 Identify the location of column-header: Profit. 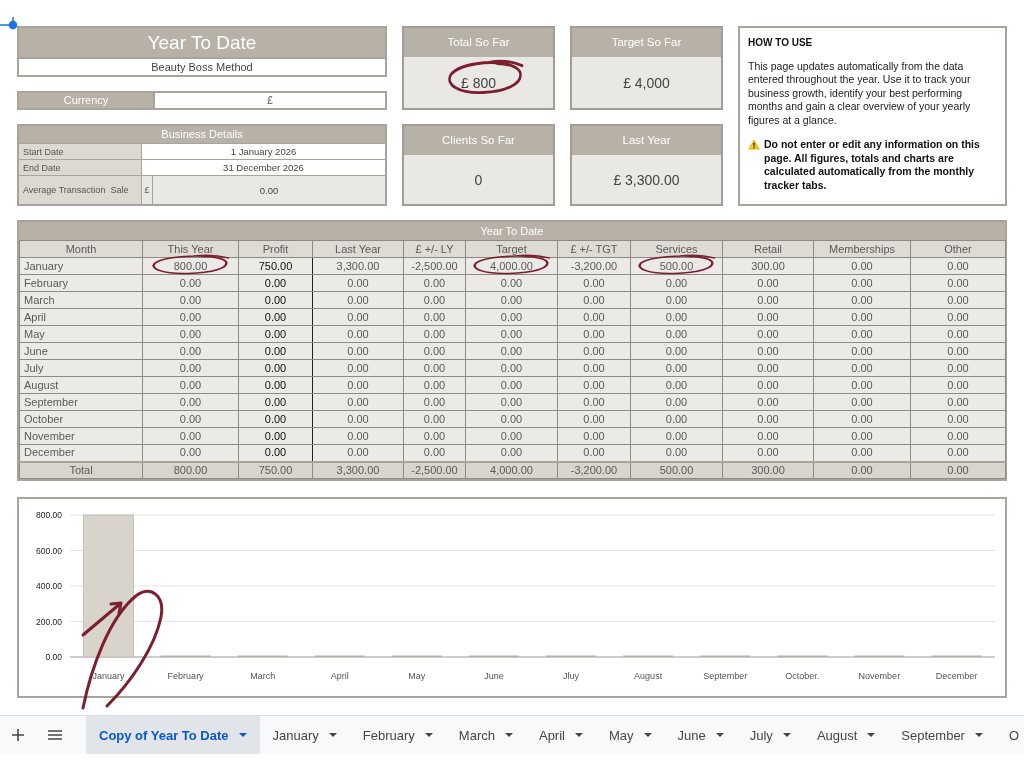
(275, 249).